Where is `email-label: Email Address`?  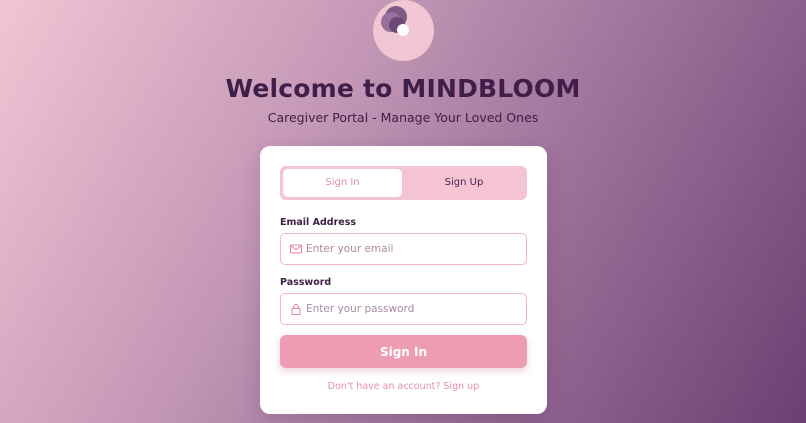 email-label: Email Address is located at coordinates (318, 222).